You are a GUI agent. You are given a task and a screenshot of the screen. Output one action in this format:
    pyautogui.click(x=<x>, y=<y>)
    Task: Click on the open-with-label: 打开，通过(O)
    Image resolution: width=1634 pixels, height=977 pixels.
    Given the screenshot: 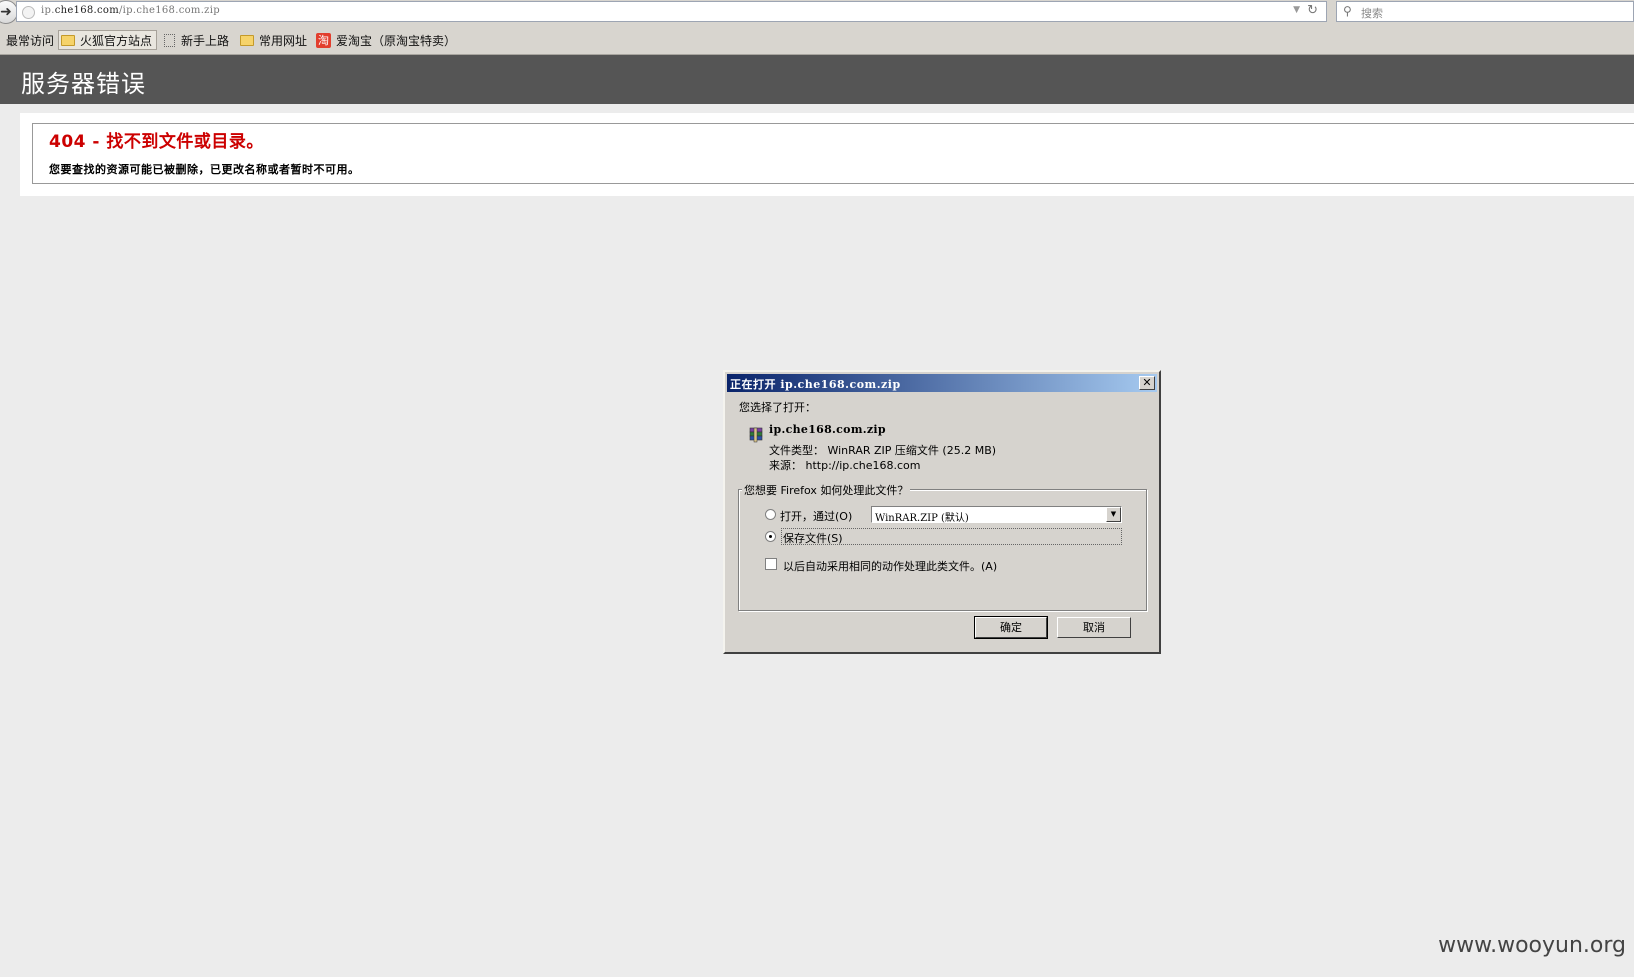 What is the action you would take?
    pyautogui.click(x=816, y=516)
    